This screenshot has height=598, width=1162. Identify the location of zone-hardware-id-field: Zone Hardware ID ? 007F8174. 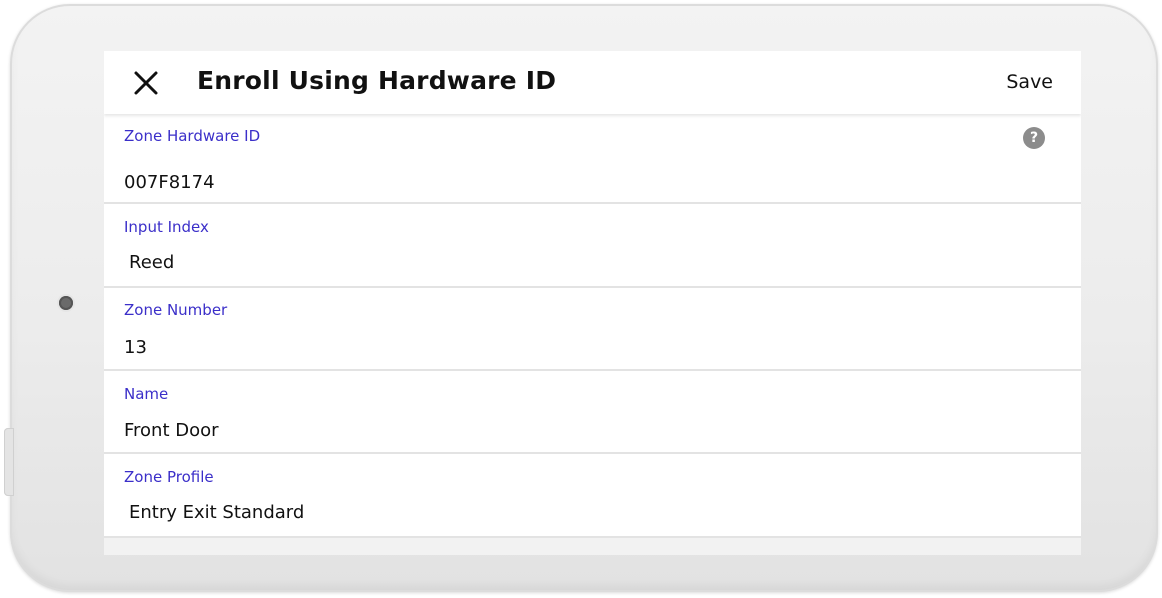
(592, 159).